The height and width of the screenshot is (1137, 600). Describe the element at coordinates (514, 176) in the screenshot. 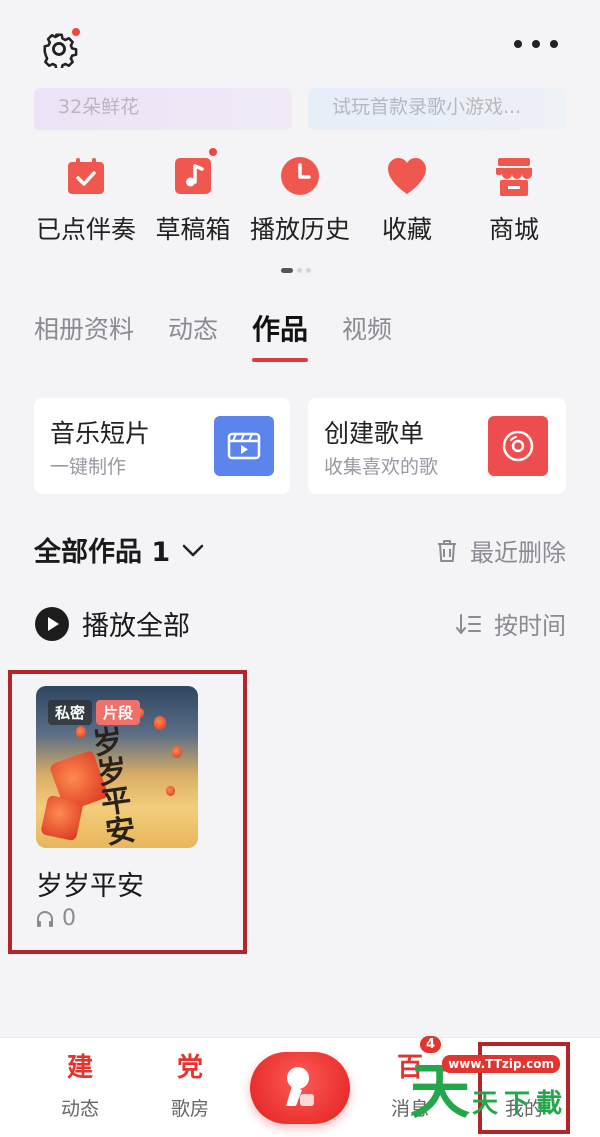

I see `store-icon` at that location.